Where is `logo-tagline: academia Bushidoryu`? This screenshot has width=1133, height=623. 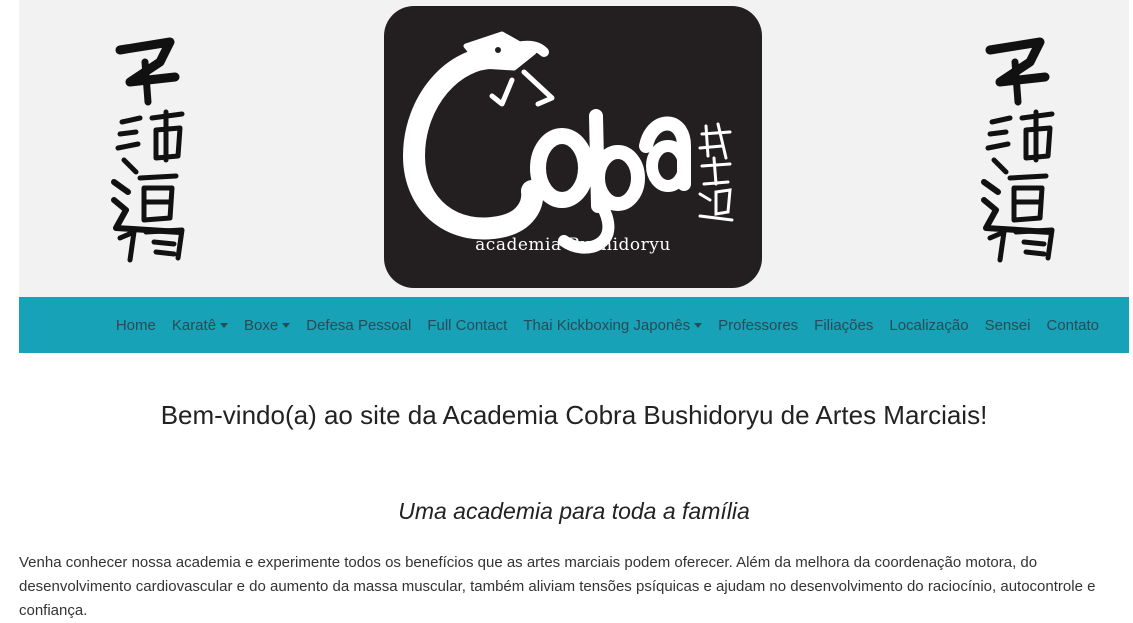
logo-tagline: academia Bushidoryu is located at coordinates (573, 245).